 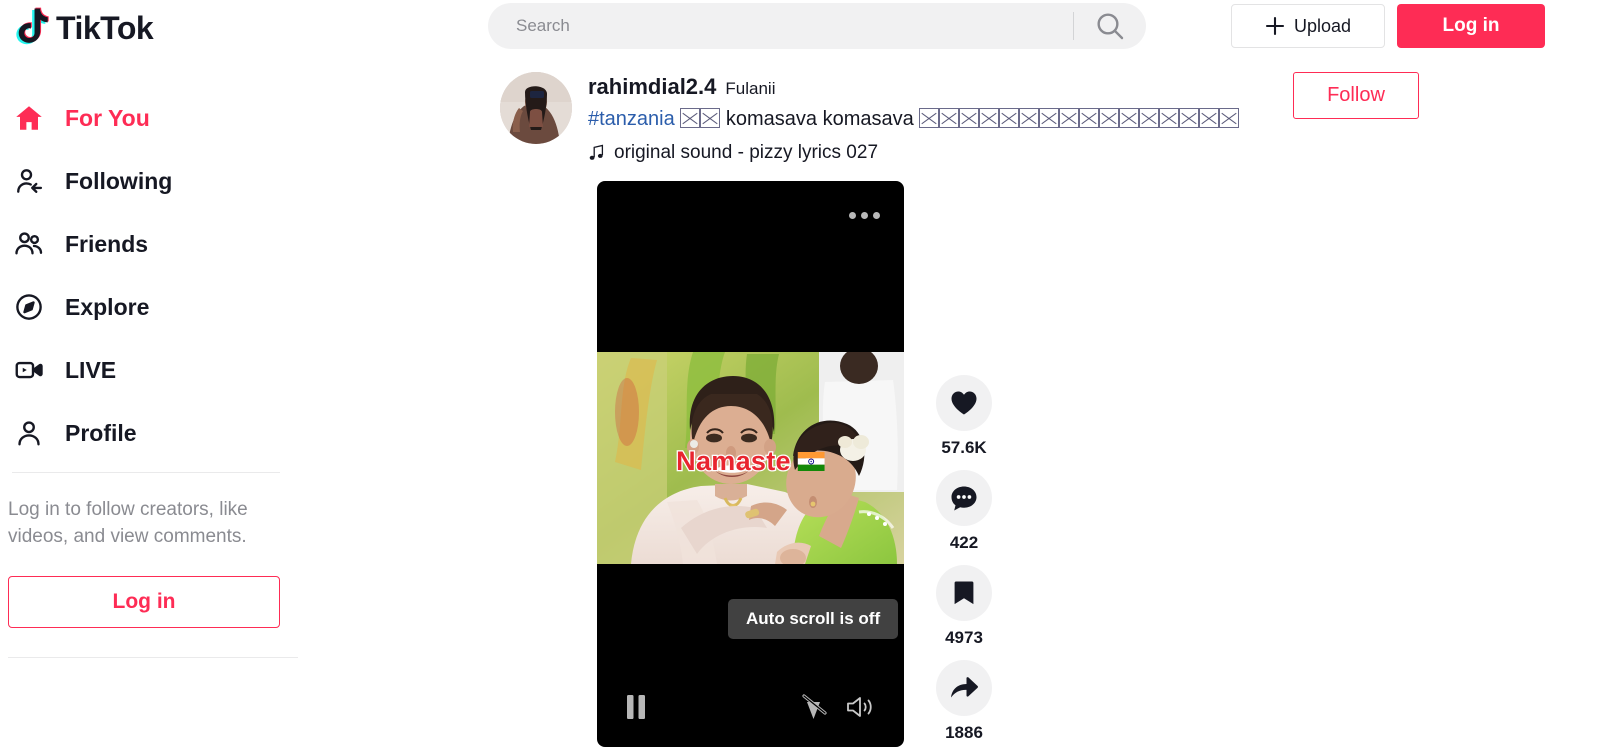 What do you see at coordinates (1356, 95) in the screenshot?
I see `follow-button: Follow` at bounding box center [1356, 95].